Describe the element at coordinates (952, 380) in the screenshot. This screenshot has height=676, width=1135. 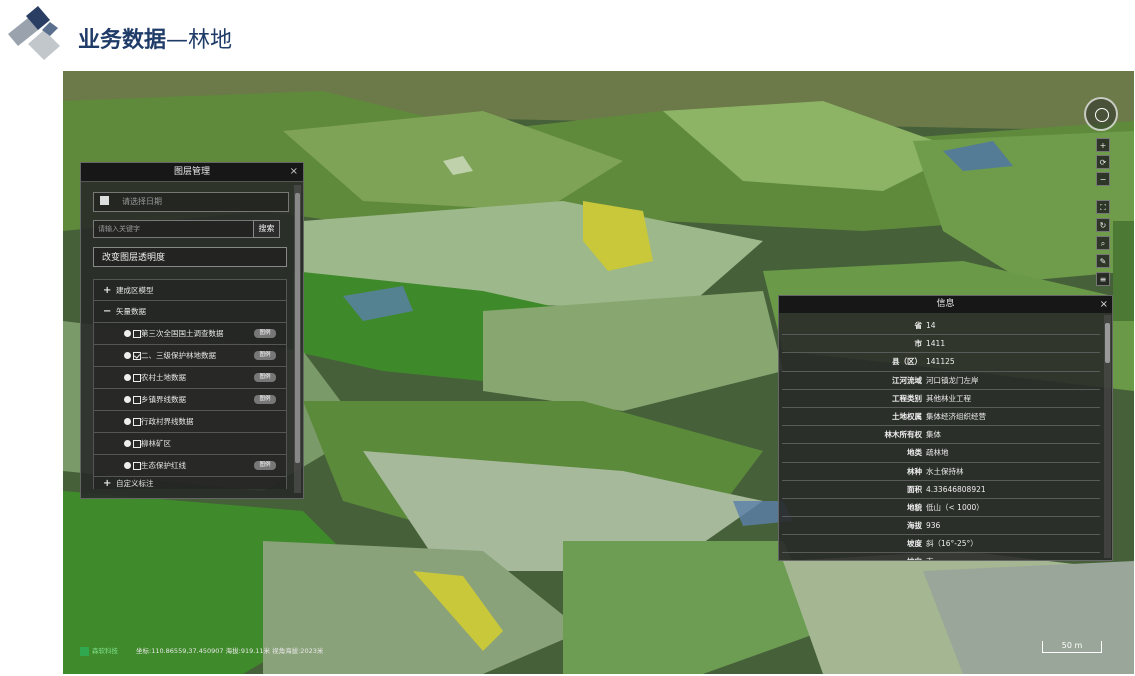
I see `attribute-value: 河口镇龙门左岸` at that location.